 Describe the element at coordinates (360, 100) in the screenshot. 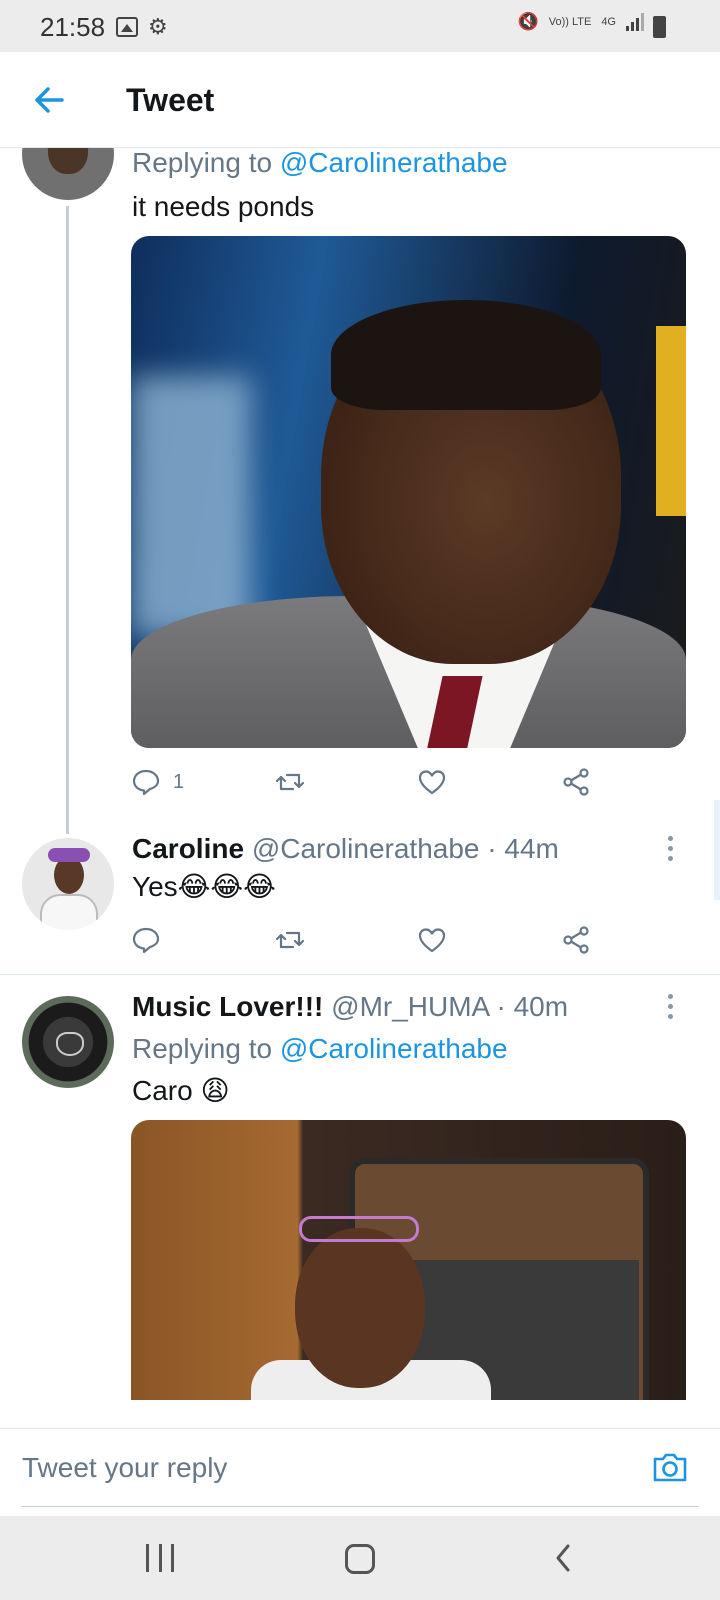

I see `top-app-bar: Tweet` at that location.